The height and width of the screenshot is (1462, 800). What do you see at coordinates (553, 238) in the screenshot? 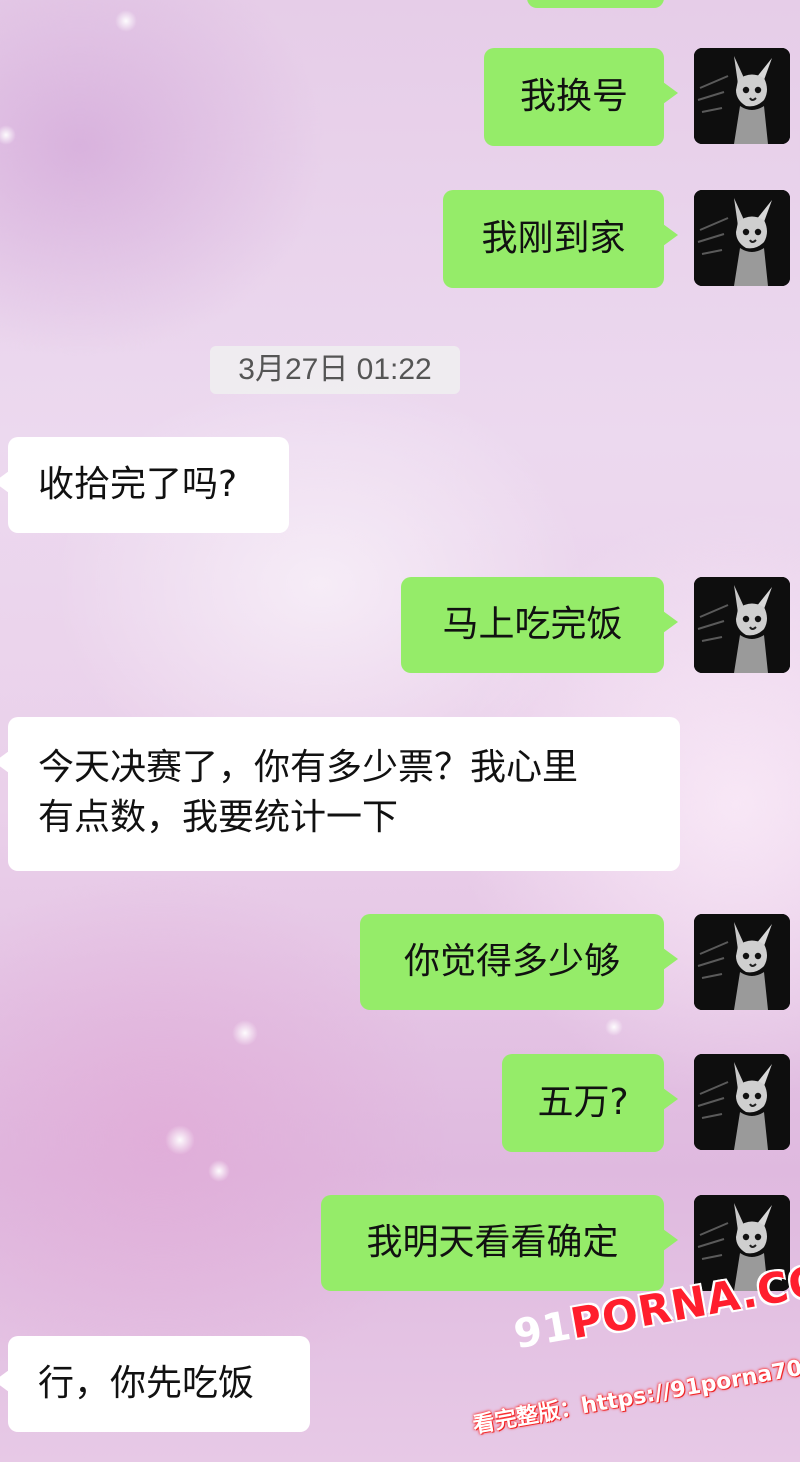
I see `message-text: 我刚到家` at bounding box center [553, 238].